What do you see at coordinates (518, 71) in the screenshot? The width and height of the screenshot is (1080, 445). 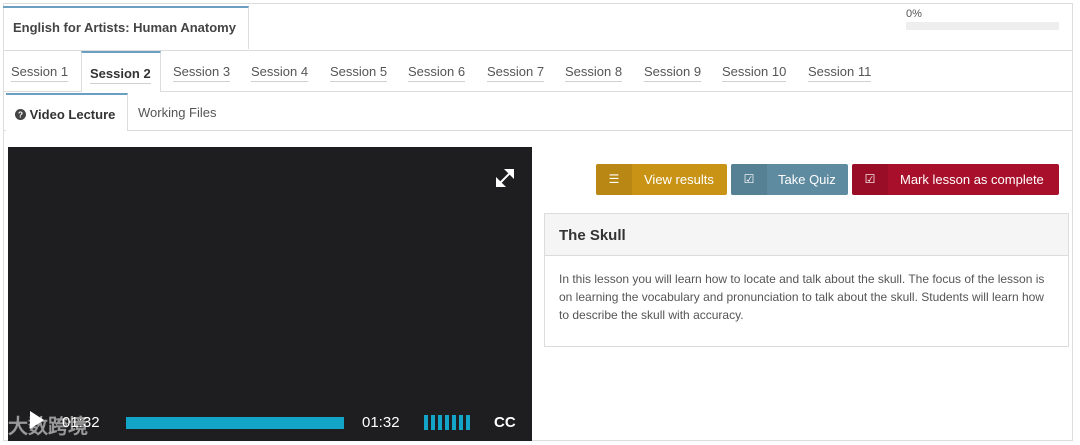 I see `tab-session-7: Session 7` at bounding box center [518, 71].